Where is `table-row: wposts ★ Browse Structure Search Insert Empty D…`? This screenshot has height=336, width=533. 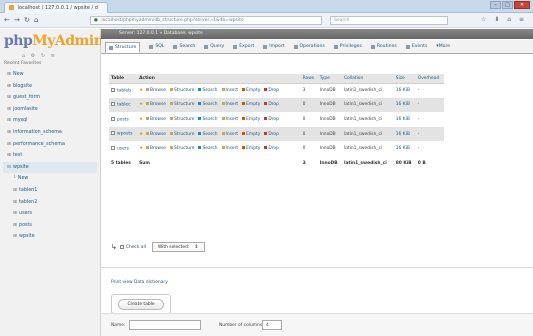
table-row: wposts ★ Browse Structure Search Insert Empty D… is located at coordinates (276, 134).